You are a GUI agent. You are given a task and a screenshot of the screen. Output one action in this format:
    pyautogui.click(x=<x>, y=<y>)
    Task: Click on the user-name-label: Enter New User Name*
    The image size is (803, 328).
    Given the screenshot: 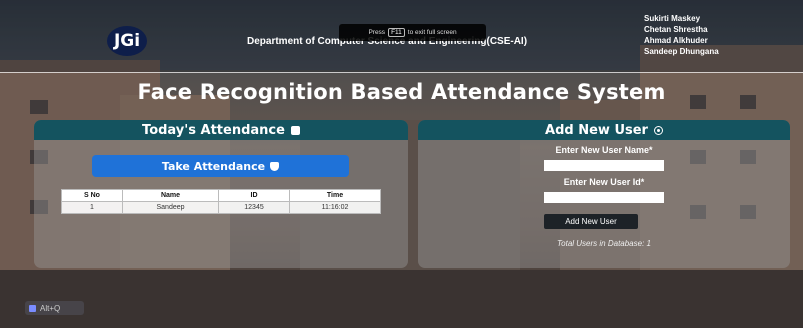 What is the action you would take?
    pyautogui.click(x=604, y=150)
    